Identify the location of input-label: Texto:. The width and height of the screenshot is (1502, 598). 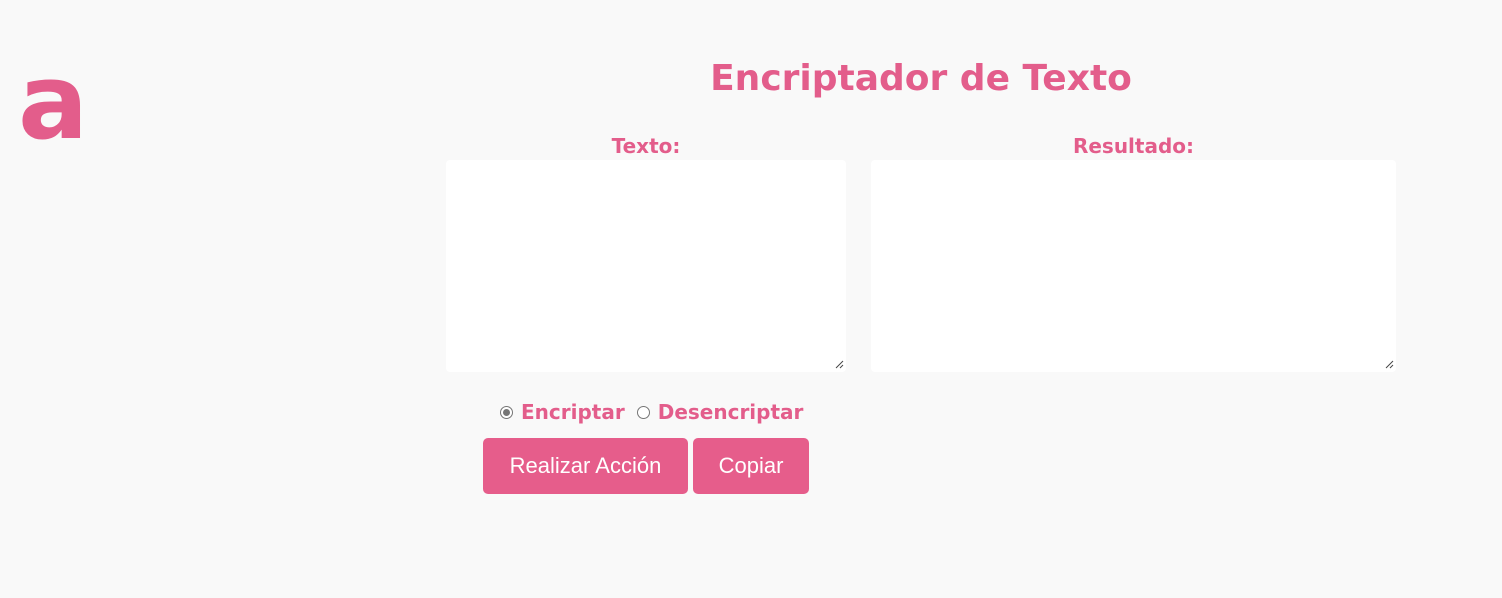
(646, 146).